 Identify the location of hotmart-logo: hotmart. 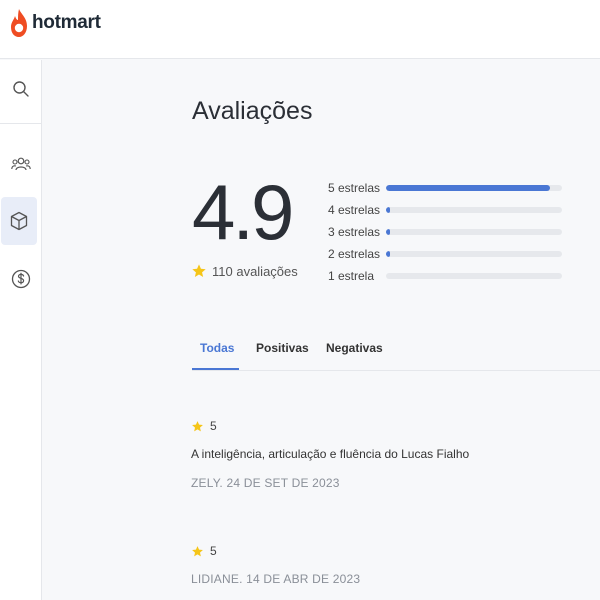
(55, 23).